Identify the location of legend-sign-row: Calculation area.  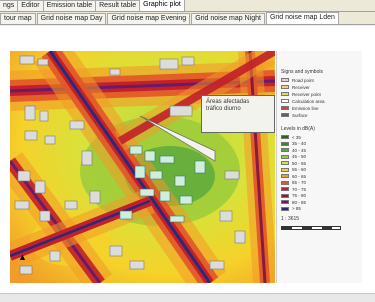
(303, 101).